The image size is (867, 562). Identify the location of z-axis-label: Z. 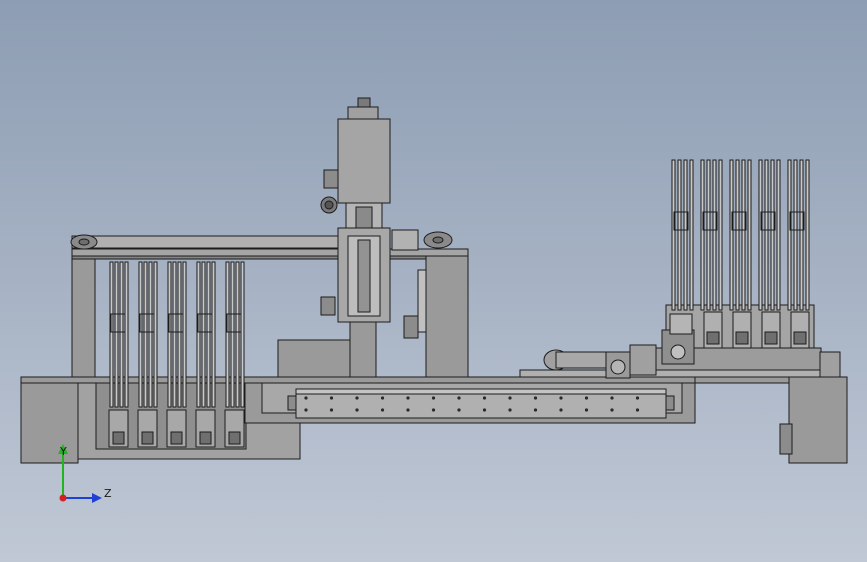
(108, 493).